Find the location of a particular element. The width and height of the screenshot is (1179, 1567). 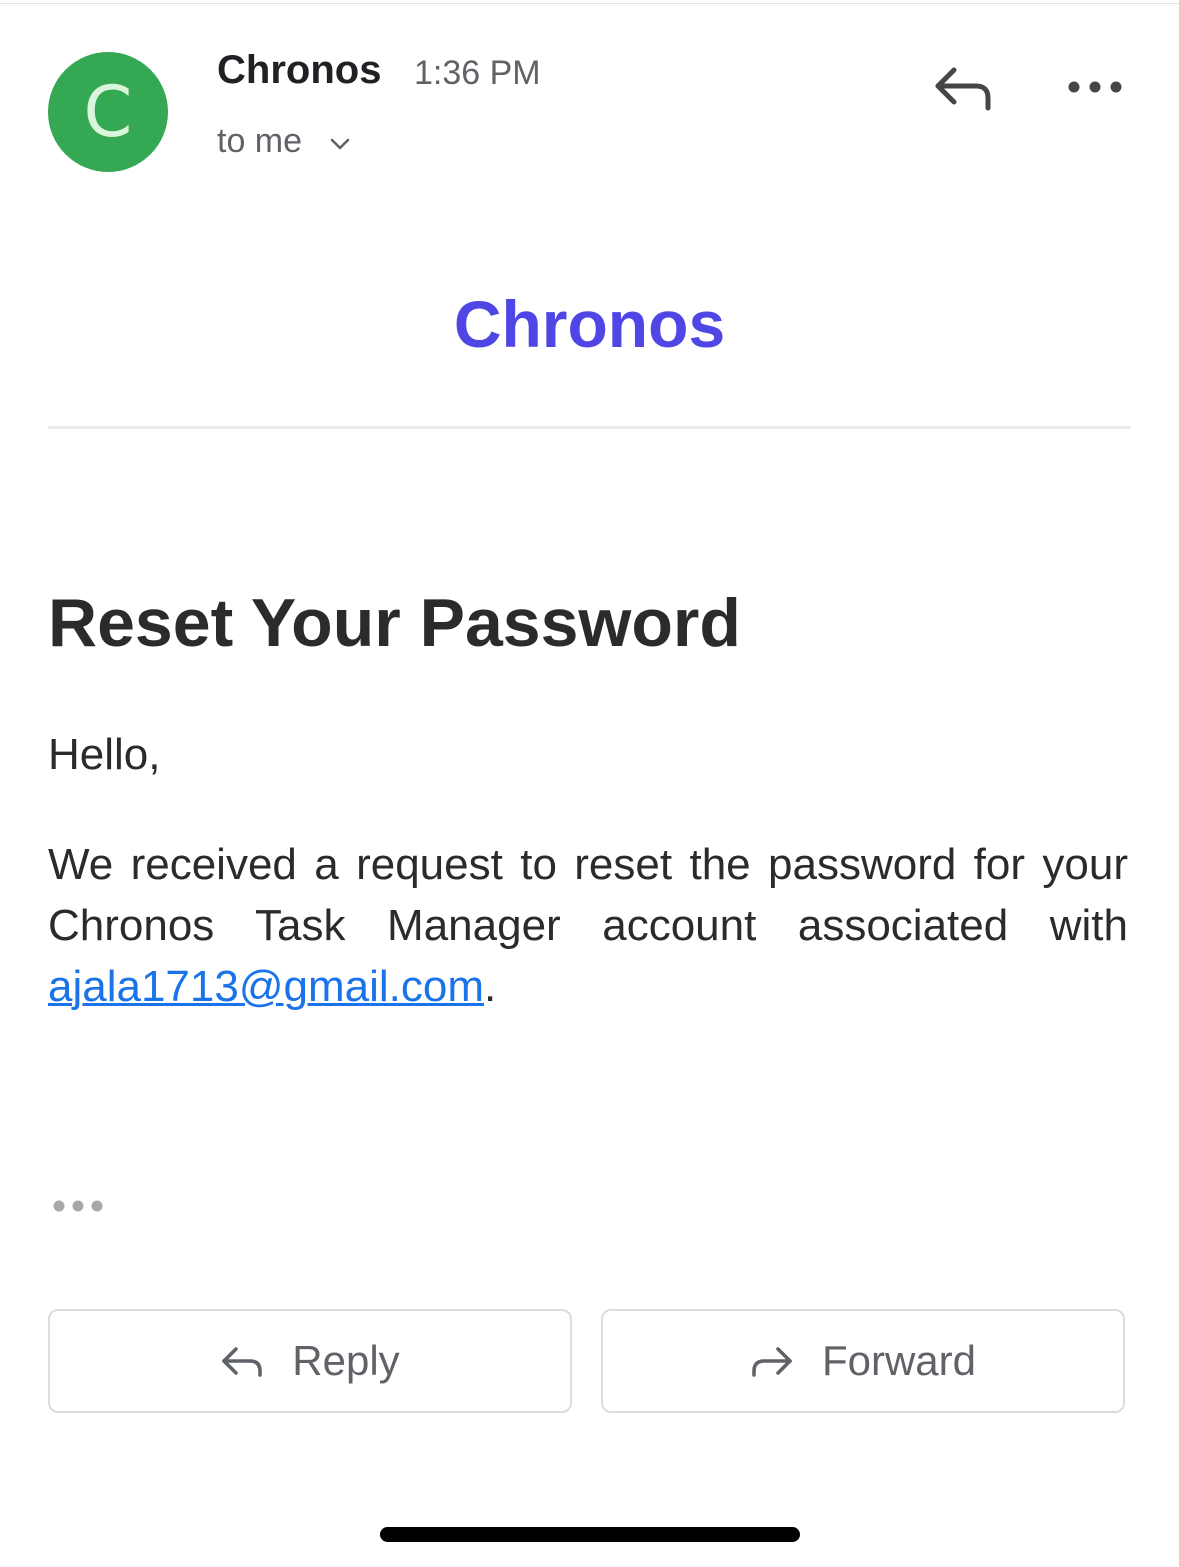

brand-title: Chronos is located at coordinates (589, 324).